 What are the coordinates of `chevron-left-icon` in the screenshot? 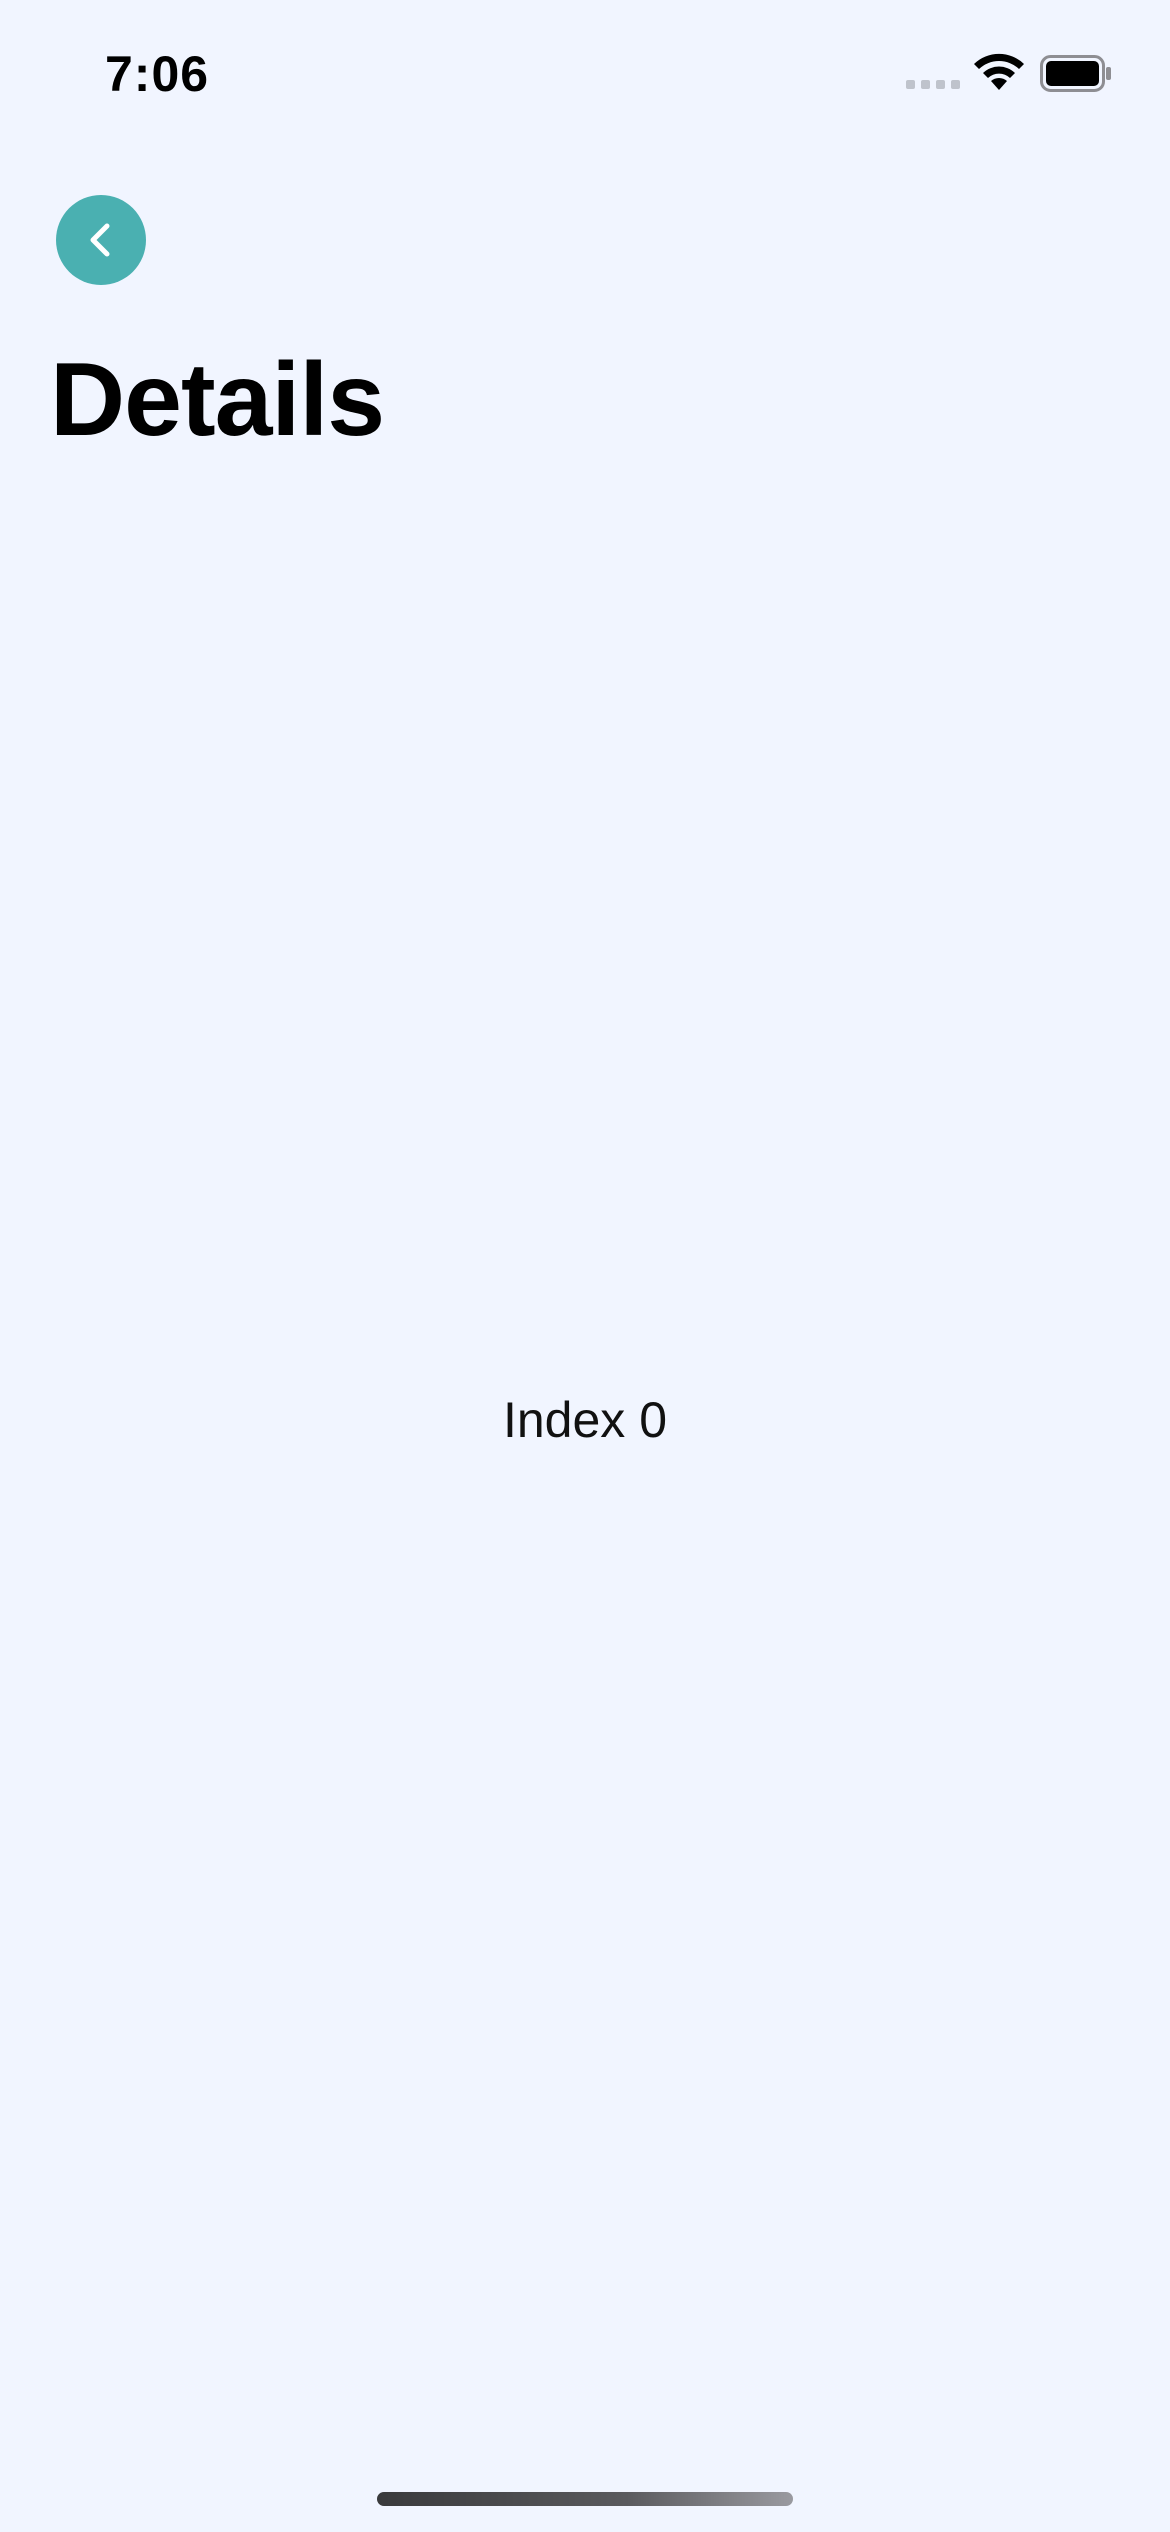 It's located at (100, 240).